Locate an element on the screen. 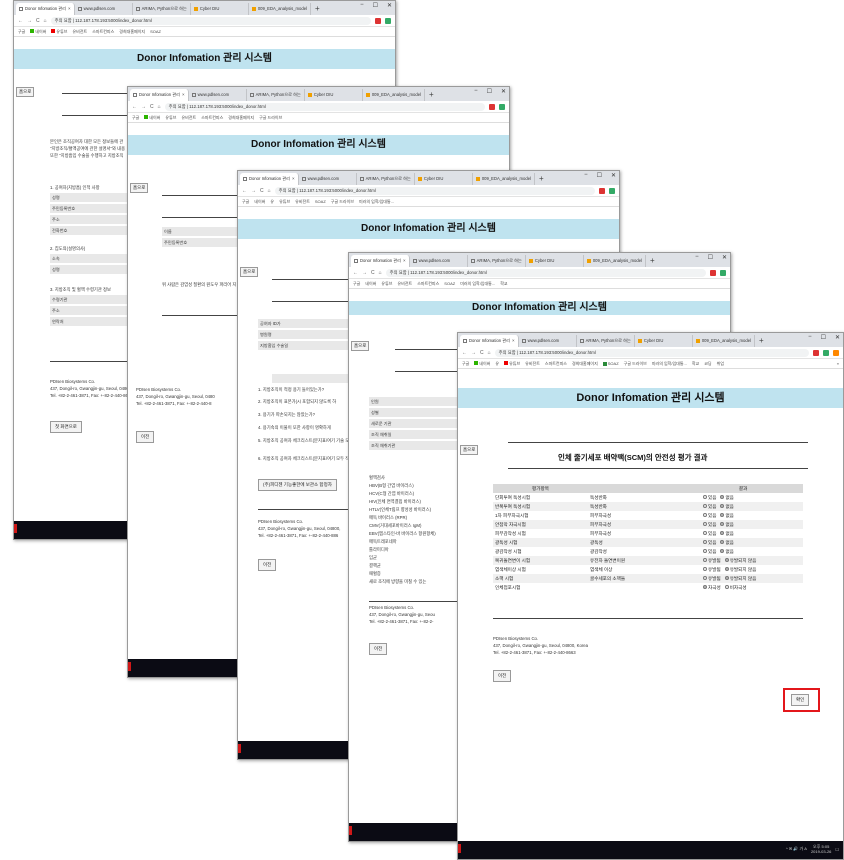 The height and width of the screenshot is (860, 844). close-icon: ✕ is located at coordinates (389, 5).